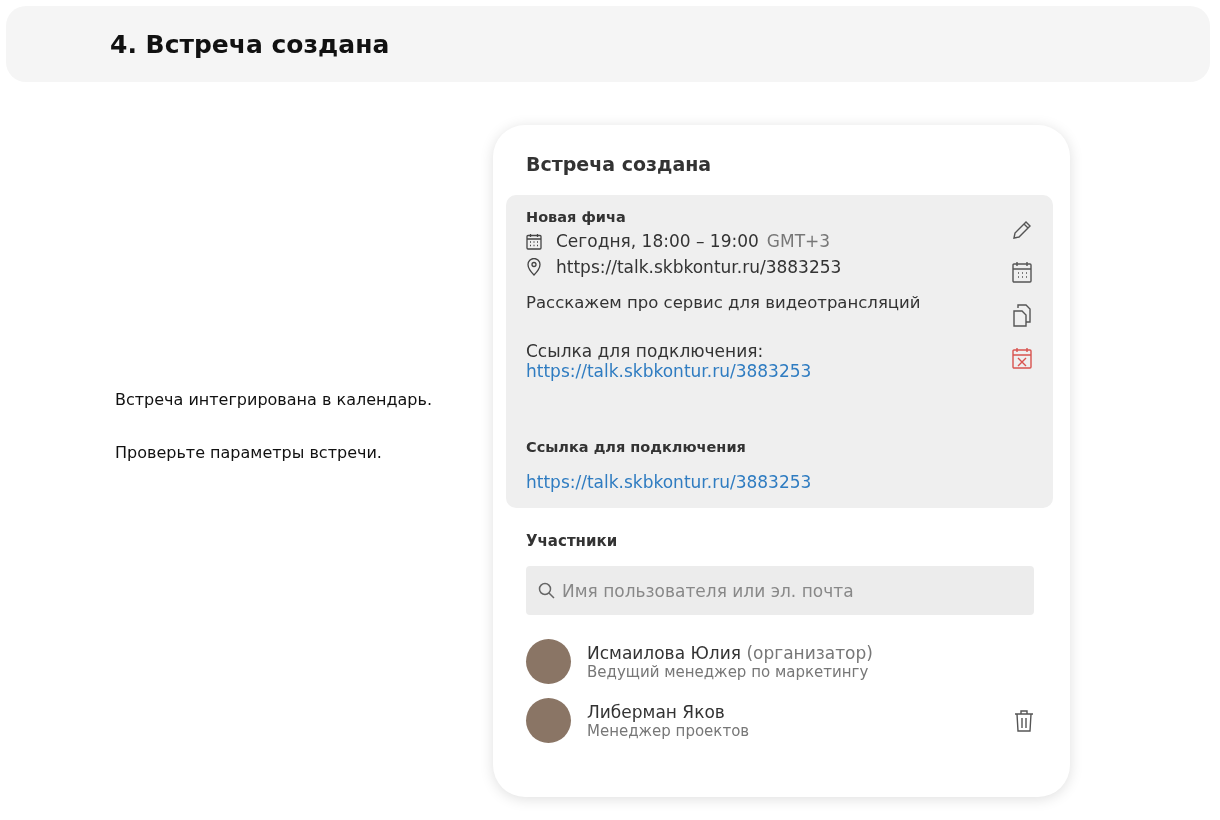  What do you see at coordinates (728, 671) in the screenshot?
I see `participant-position: Ведущий менеджер по маркетингу` at bounding box center [728, 671].